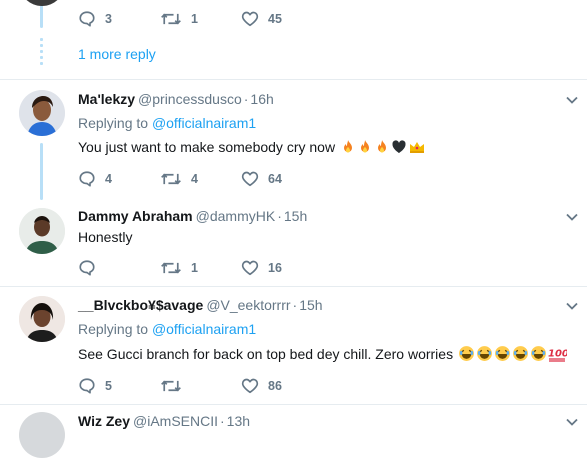  Describe the element at coordinates (190, 99) in the screenshot. I see `handle: @princessdusco` at that location.